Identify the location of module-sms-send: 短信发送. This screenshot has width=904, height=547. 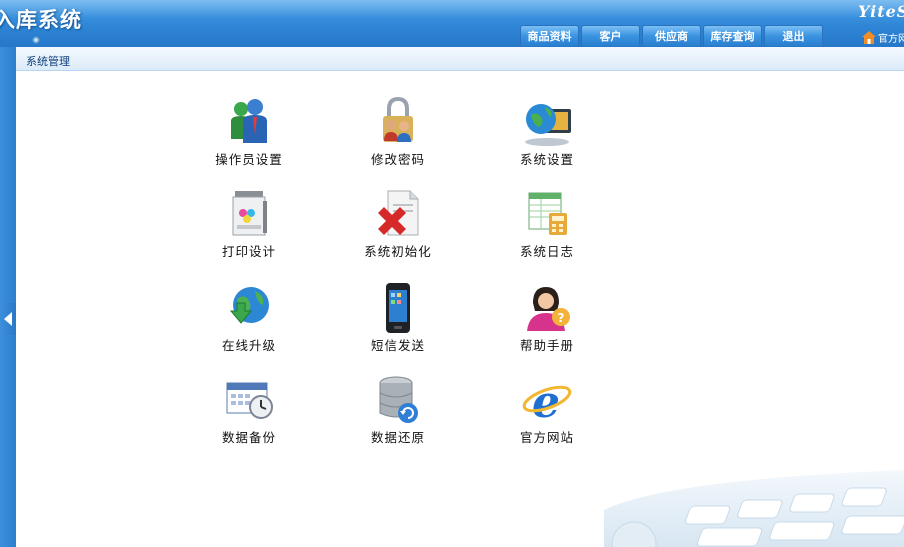
(398, 322).